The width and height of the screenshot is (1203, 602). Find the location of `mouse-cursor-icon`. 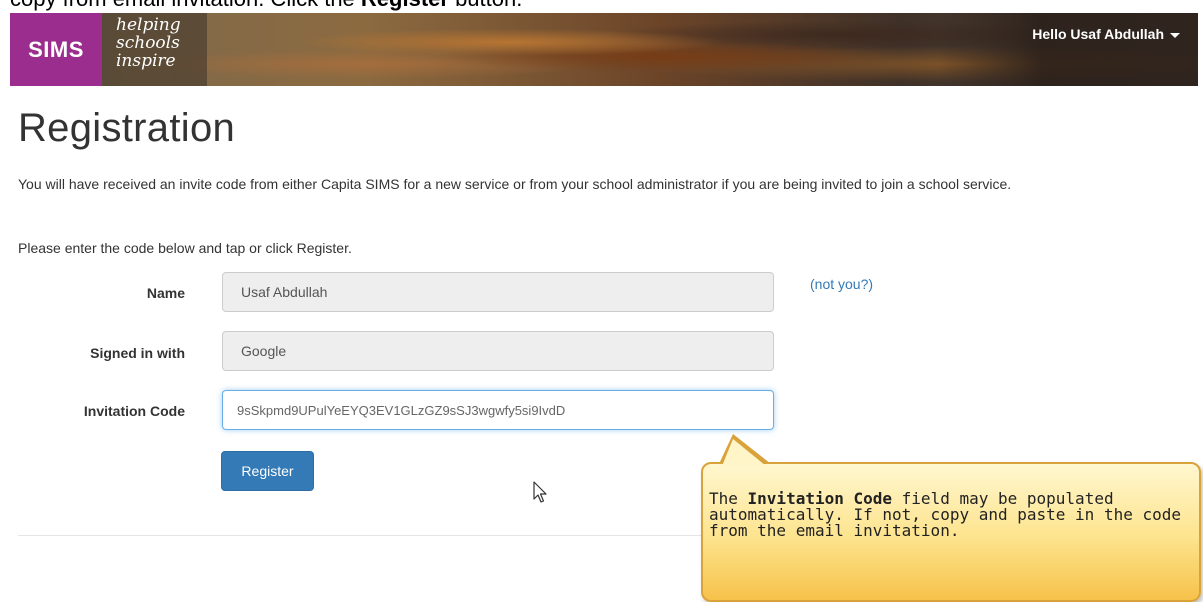

mouse-cursor-icon is located at coordinates (540, 492).